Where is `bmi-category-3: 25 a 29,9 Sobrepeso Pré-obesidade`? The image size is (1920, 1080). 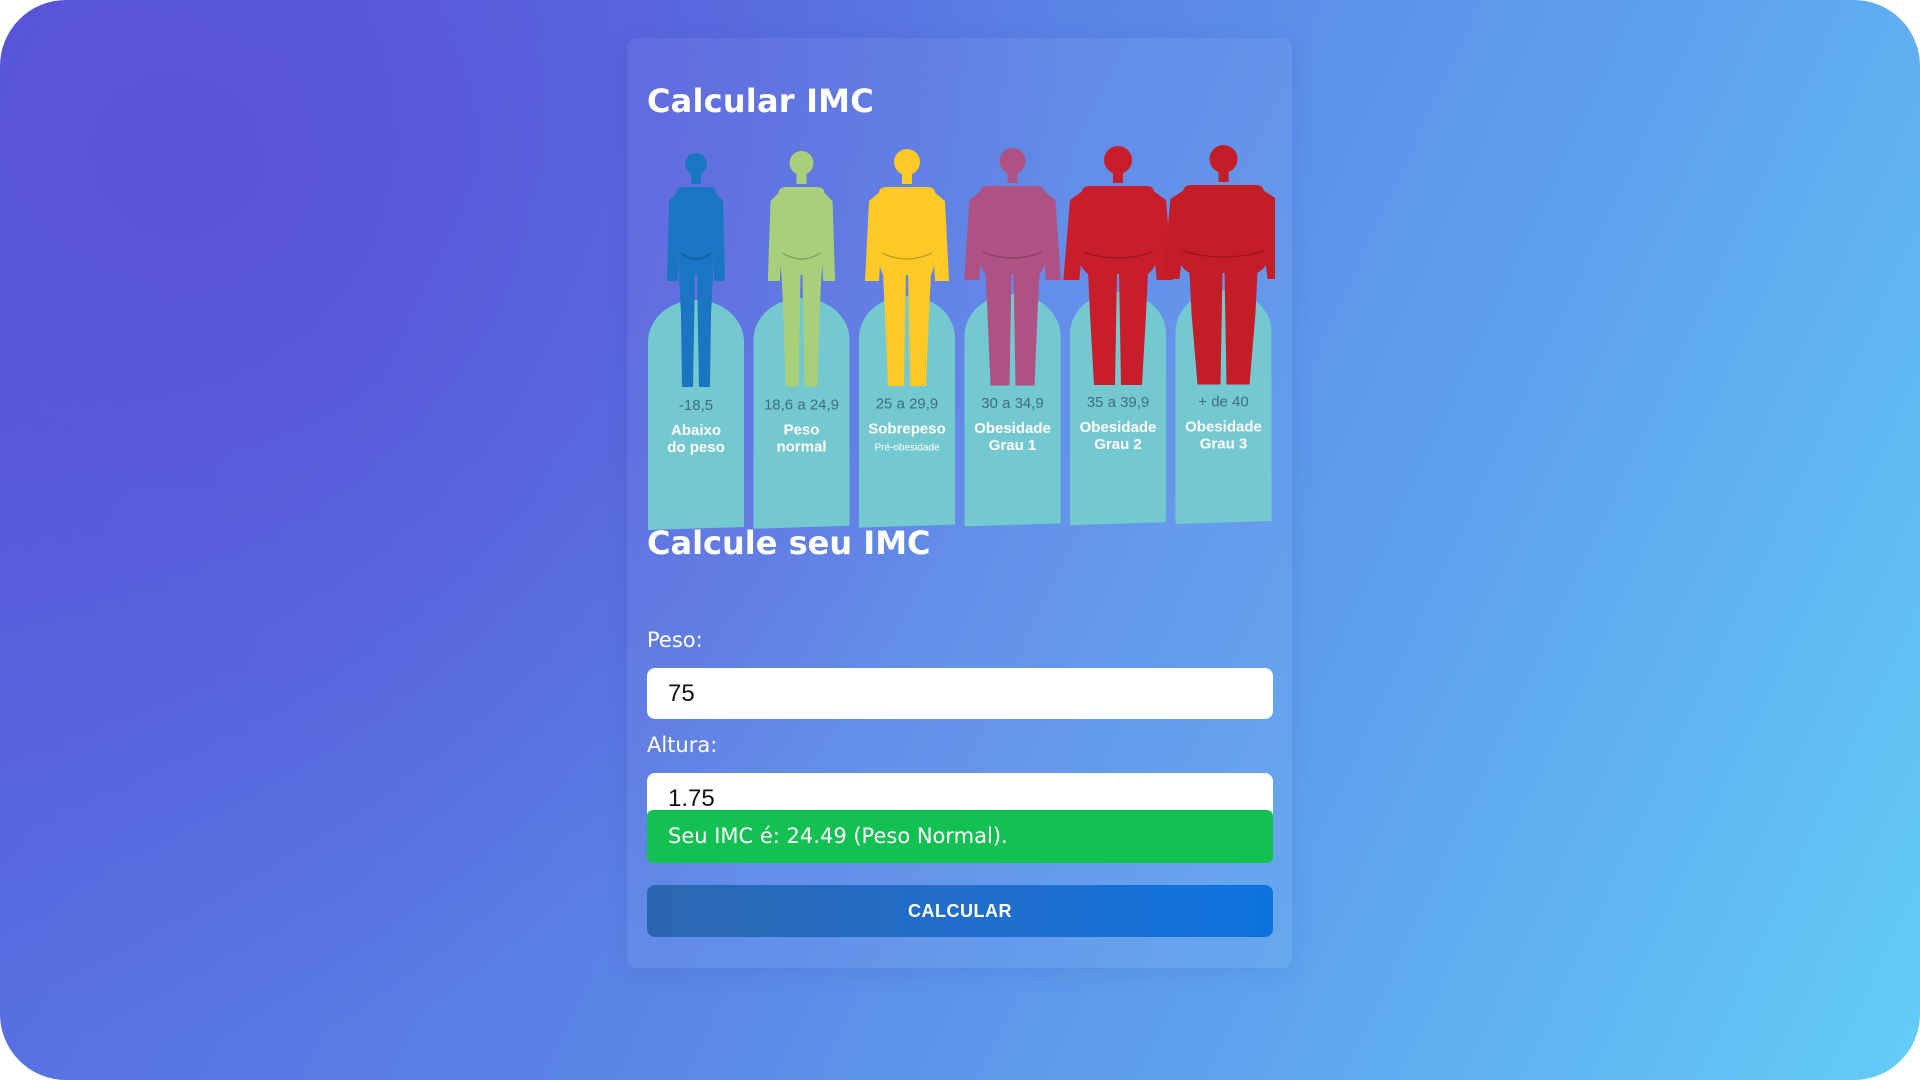 bmi-category-3: 25 a 29,9 Sobrepeso Pré-obesidade is located at coordinates (907, 338).